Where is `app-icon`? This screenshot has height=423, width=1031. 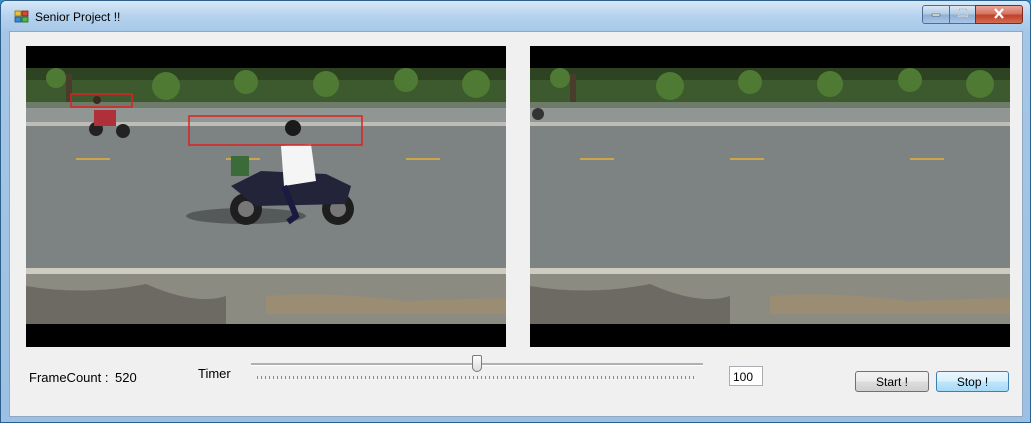
app-icon is located at coordinates (22, 17).